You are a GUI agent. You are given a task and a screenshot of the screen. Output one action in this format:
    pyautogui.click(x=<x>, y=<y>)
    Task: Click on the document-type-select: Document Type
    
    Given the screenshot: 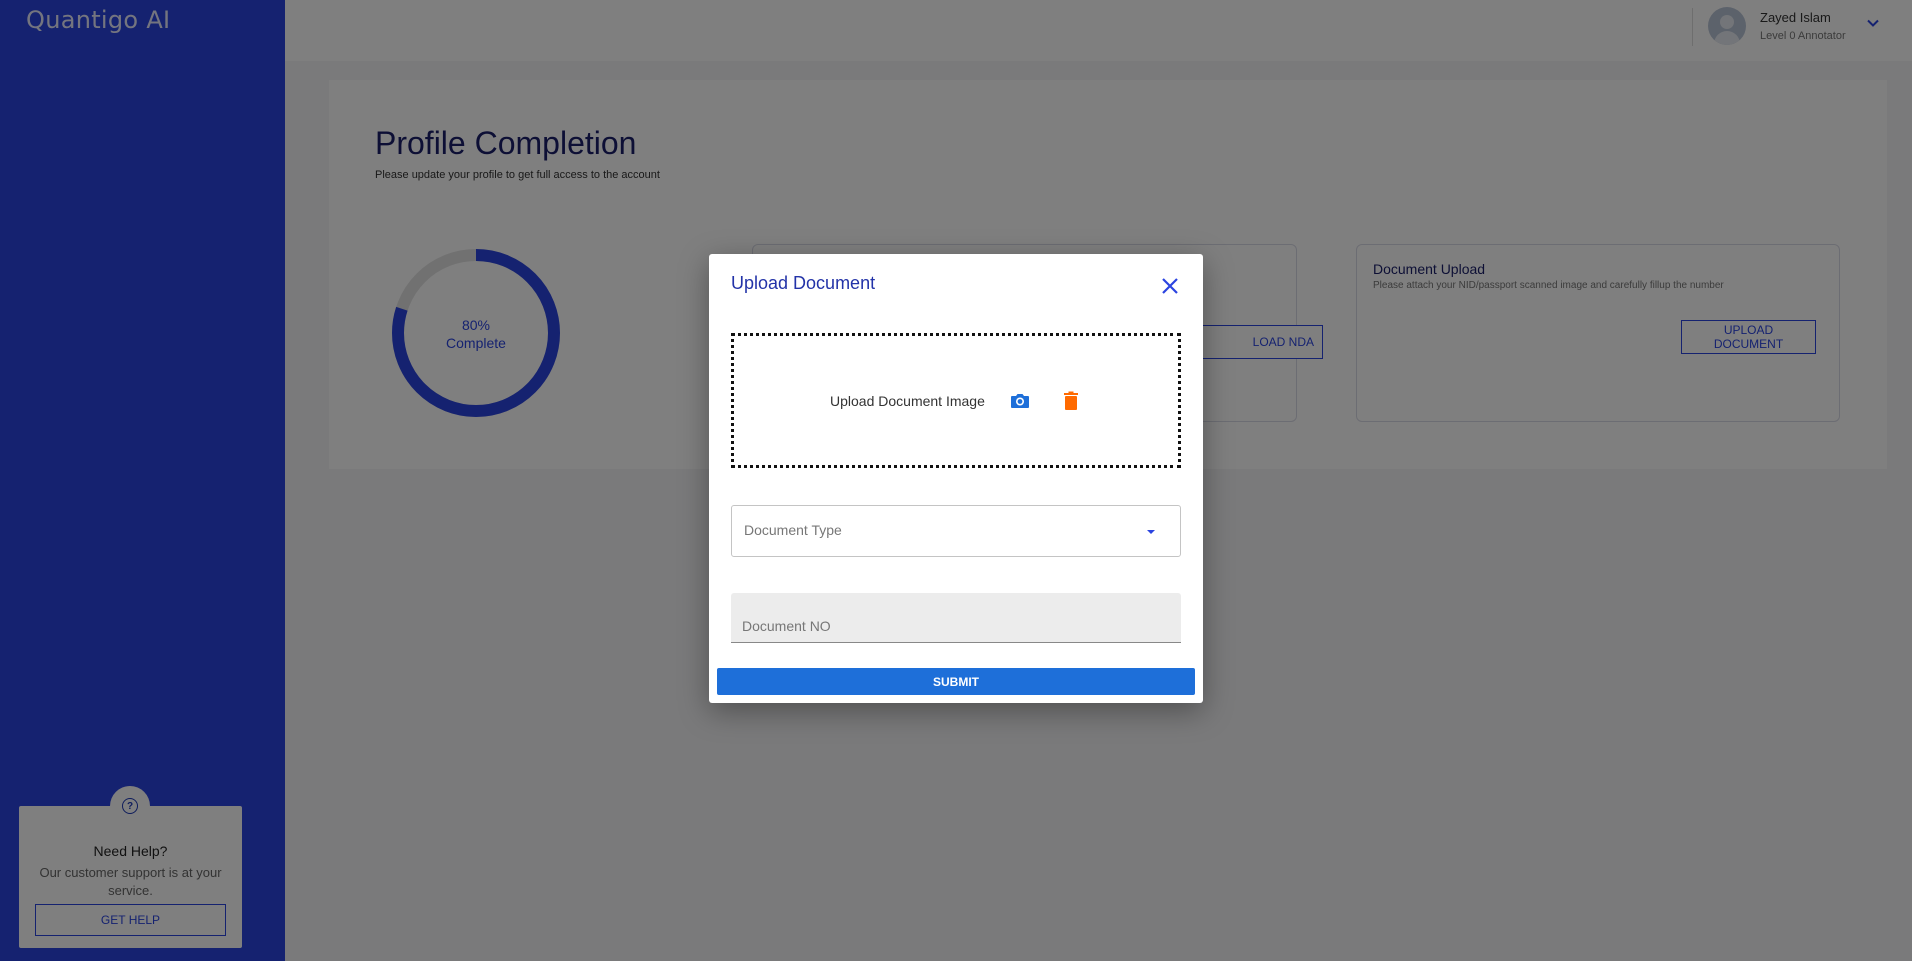 What is the action you would take?
    pyautogui.click(x=956, y=531)
    